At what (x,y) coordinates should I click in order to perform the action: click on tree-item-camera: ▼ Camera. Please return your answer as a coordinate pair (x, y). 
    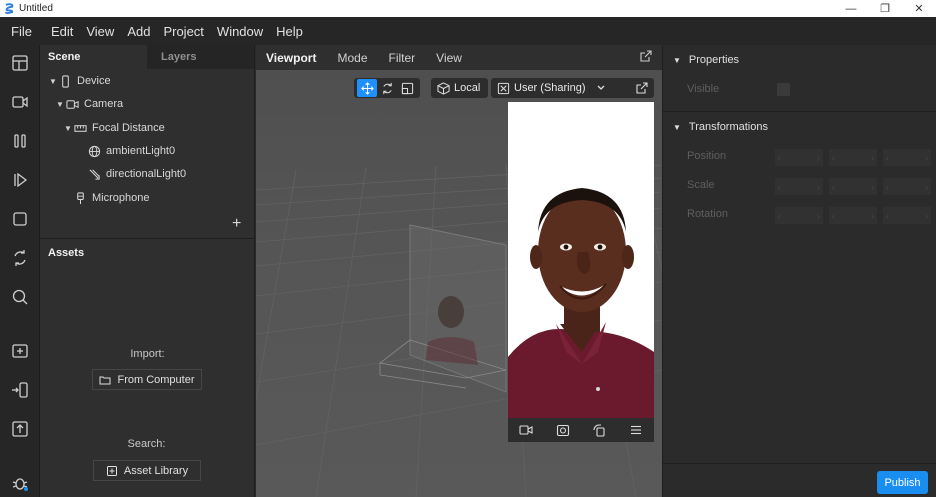
    Looking at the image, I should click on (89, 104).